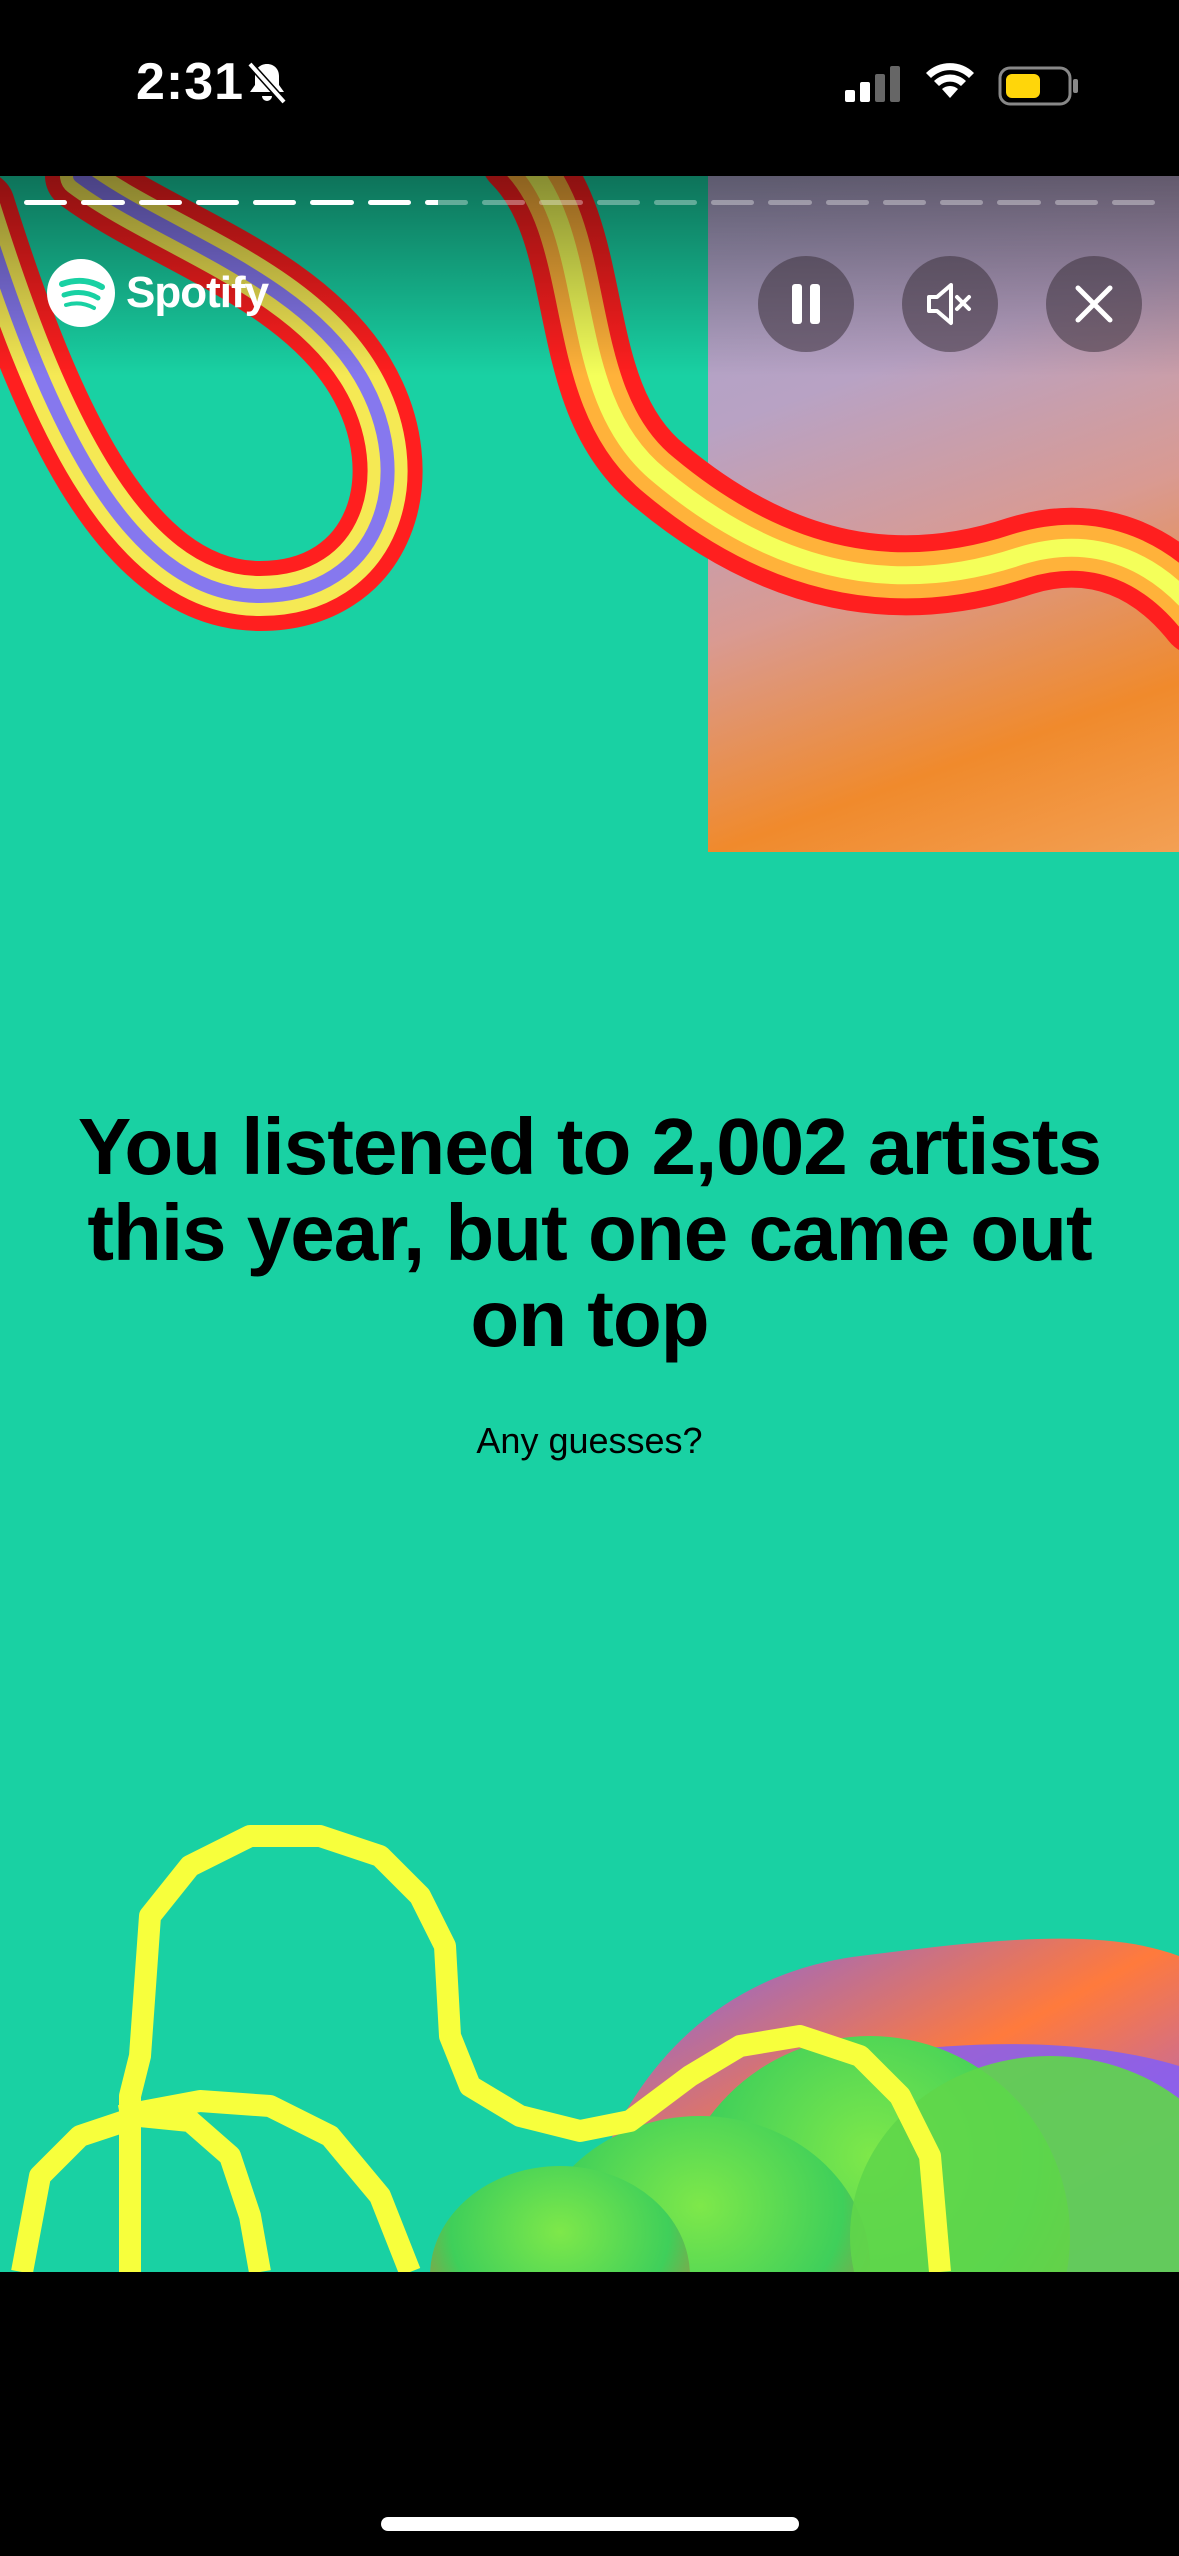 The image size is (1179, 2556). What do you see at coordinates (589, 1440) in the screenshot?
I see `story-subheadline: Any guesses?` at bounding box center [589, 1440].